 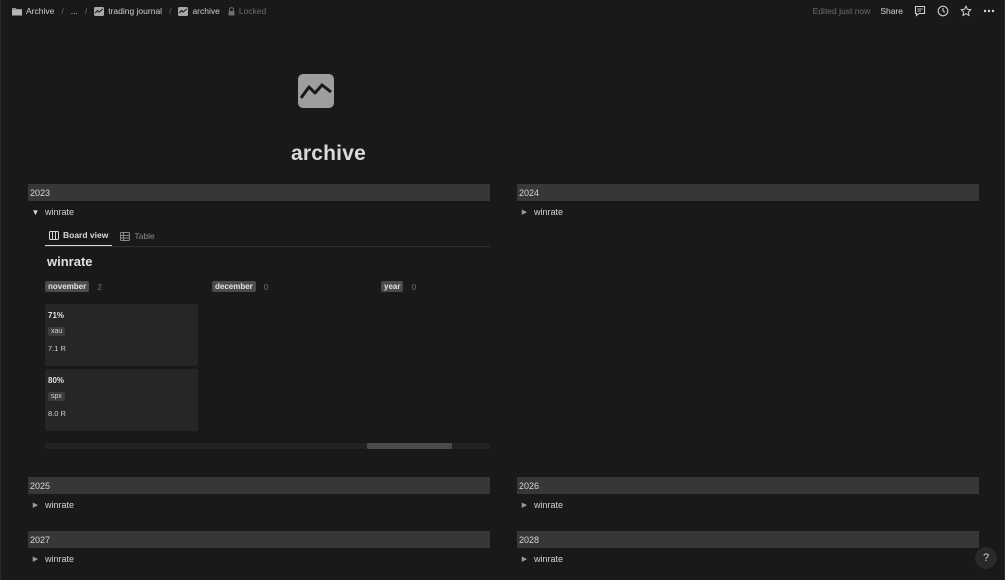 I want to click on caret-down-icon: ▼, so click(x=35, y=212).